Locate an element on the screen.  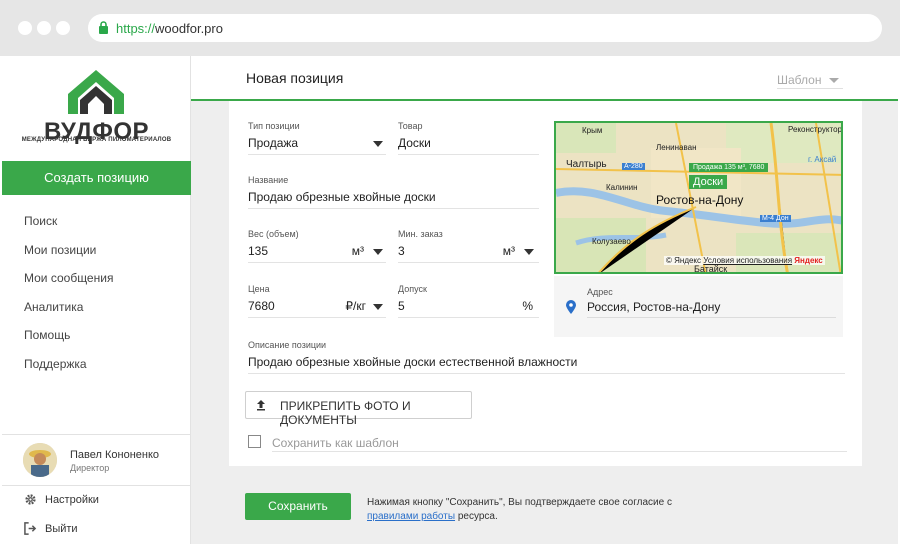
min-order-field: Мин. заказ 3 м³ is located at coordinates (468, 246).